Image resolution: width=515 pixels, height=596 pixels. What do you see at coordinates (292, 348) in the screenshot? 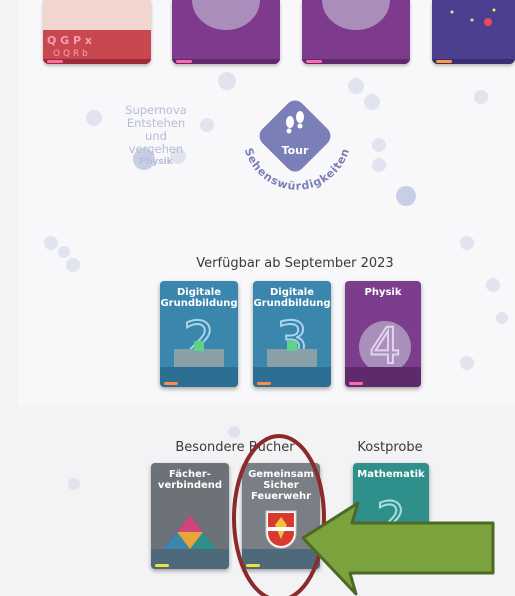
I see `book-cover-art: 3` at bounding box center [292, 348].